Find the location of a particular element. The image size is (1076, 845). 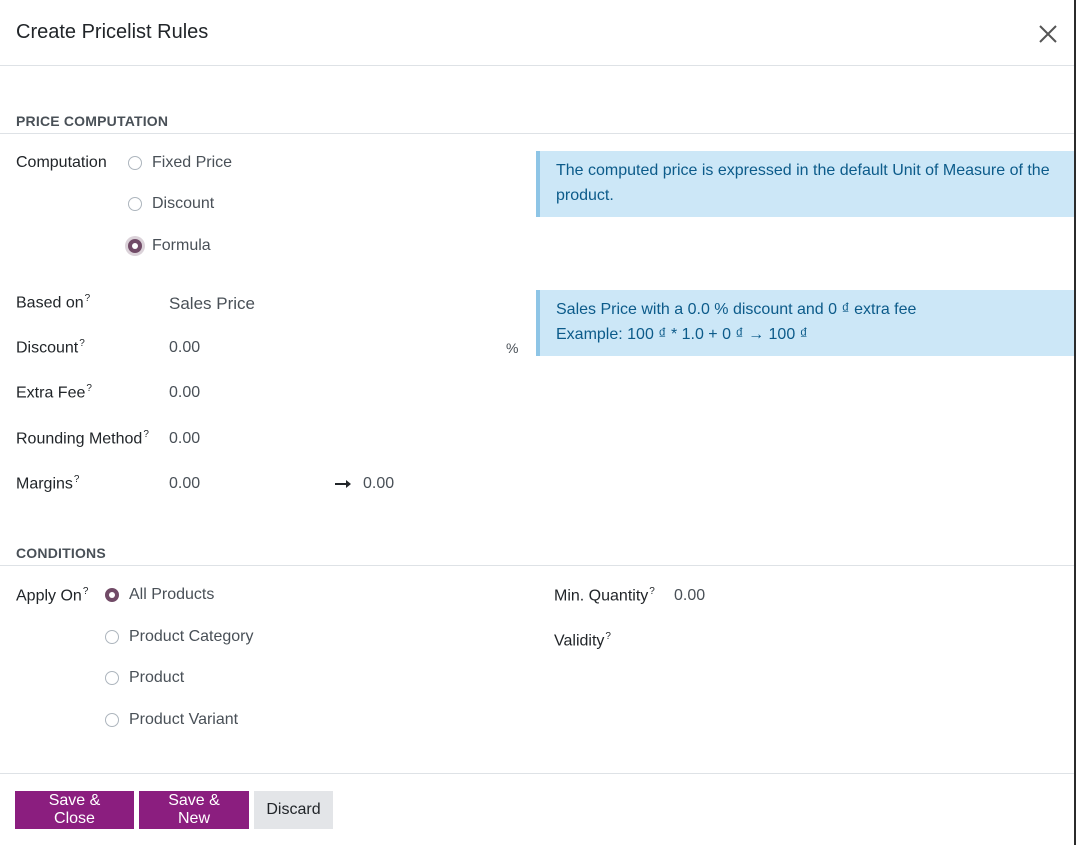

radio-product-variant: Product Variant is located at coordinates (171, 720).